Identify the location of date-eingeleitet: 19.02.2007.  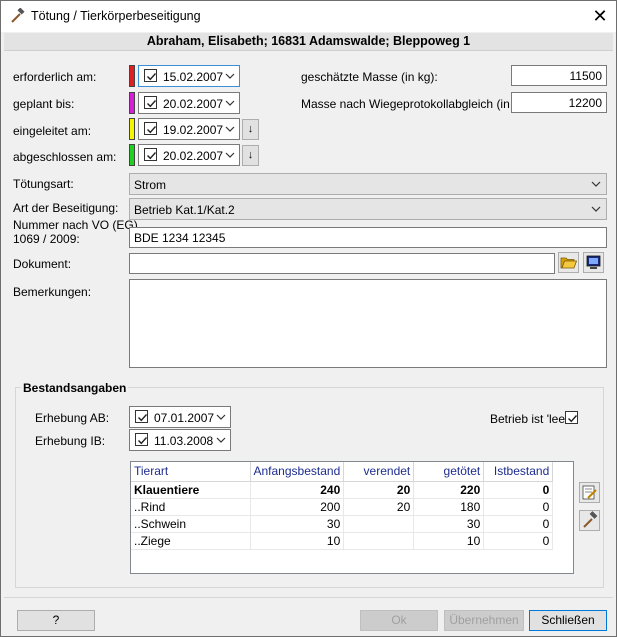
(189, 129).